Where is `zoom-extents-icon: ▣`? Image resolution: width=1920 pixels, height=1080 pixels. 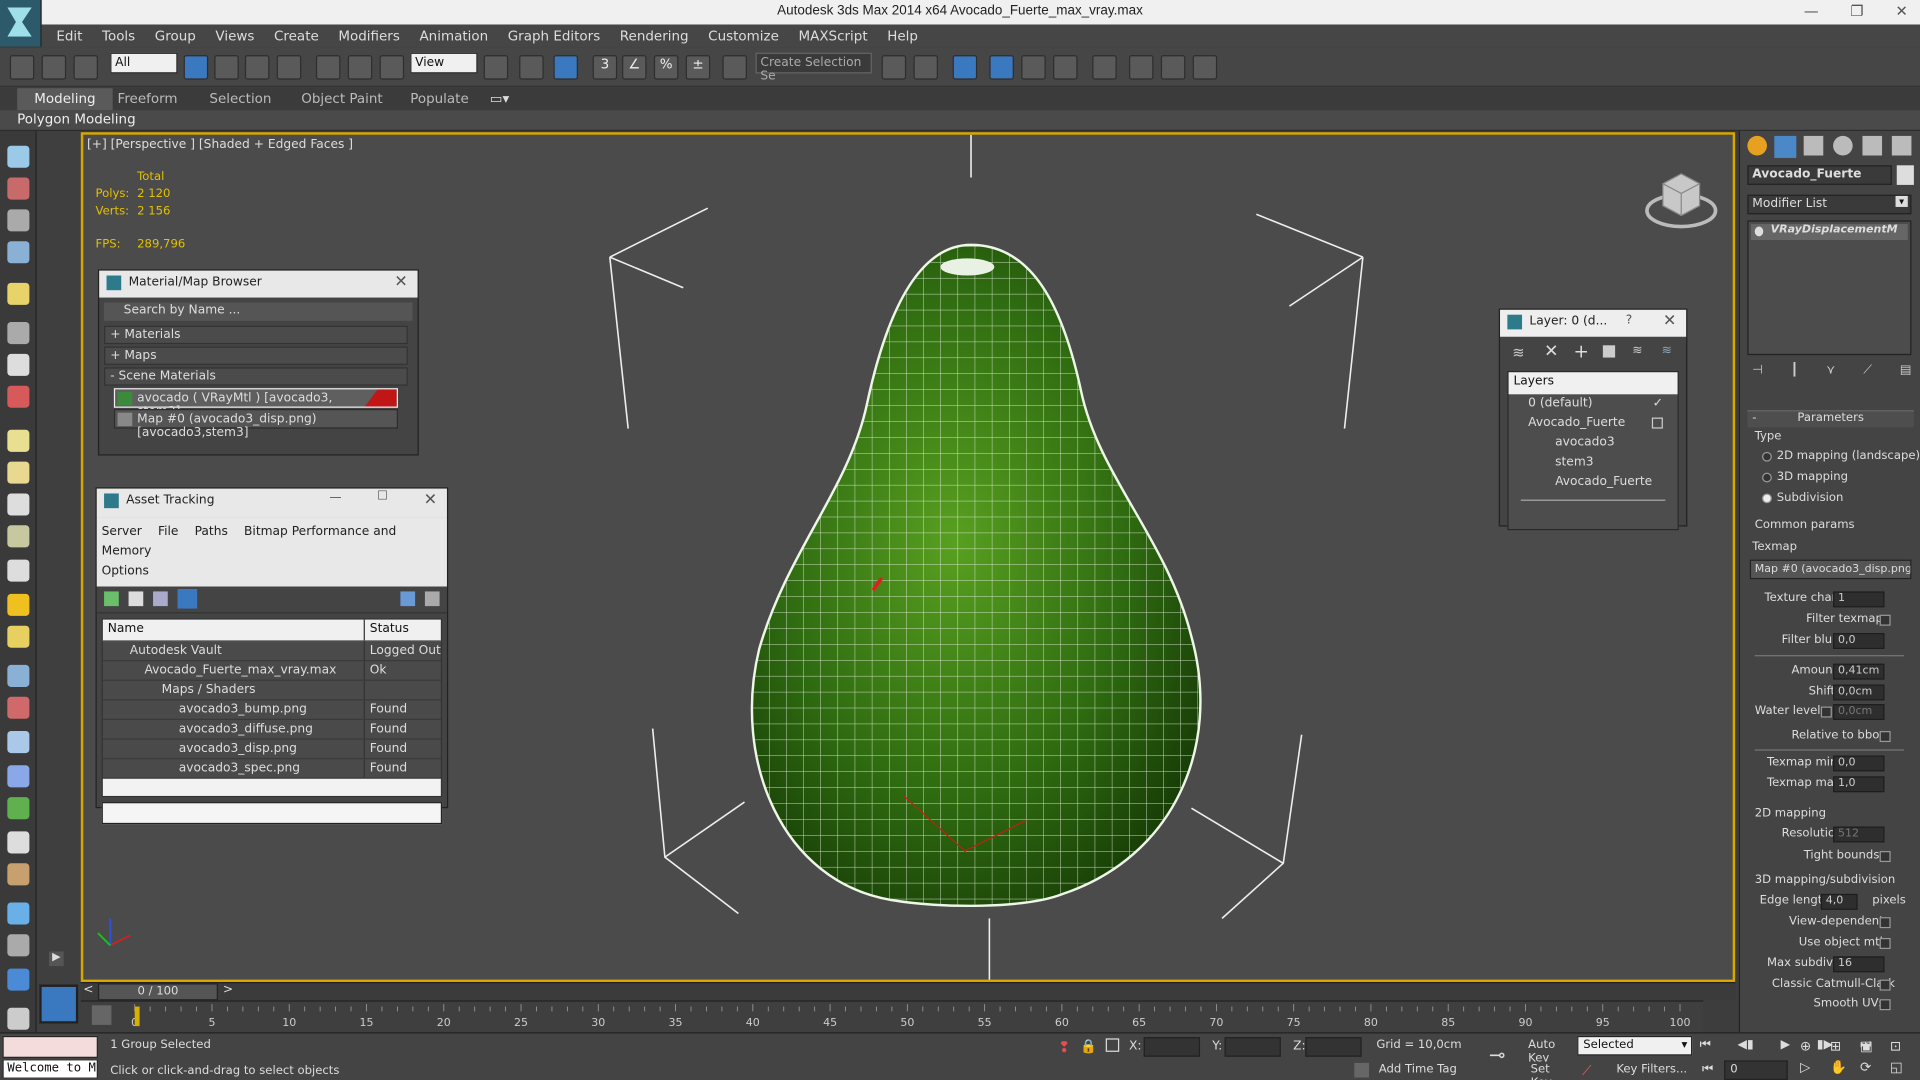 zoom-extents-icon: ▣ is located at coordinates (1874, 1047).